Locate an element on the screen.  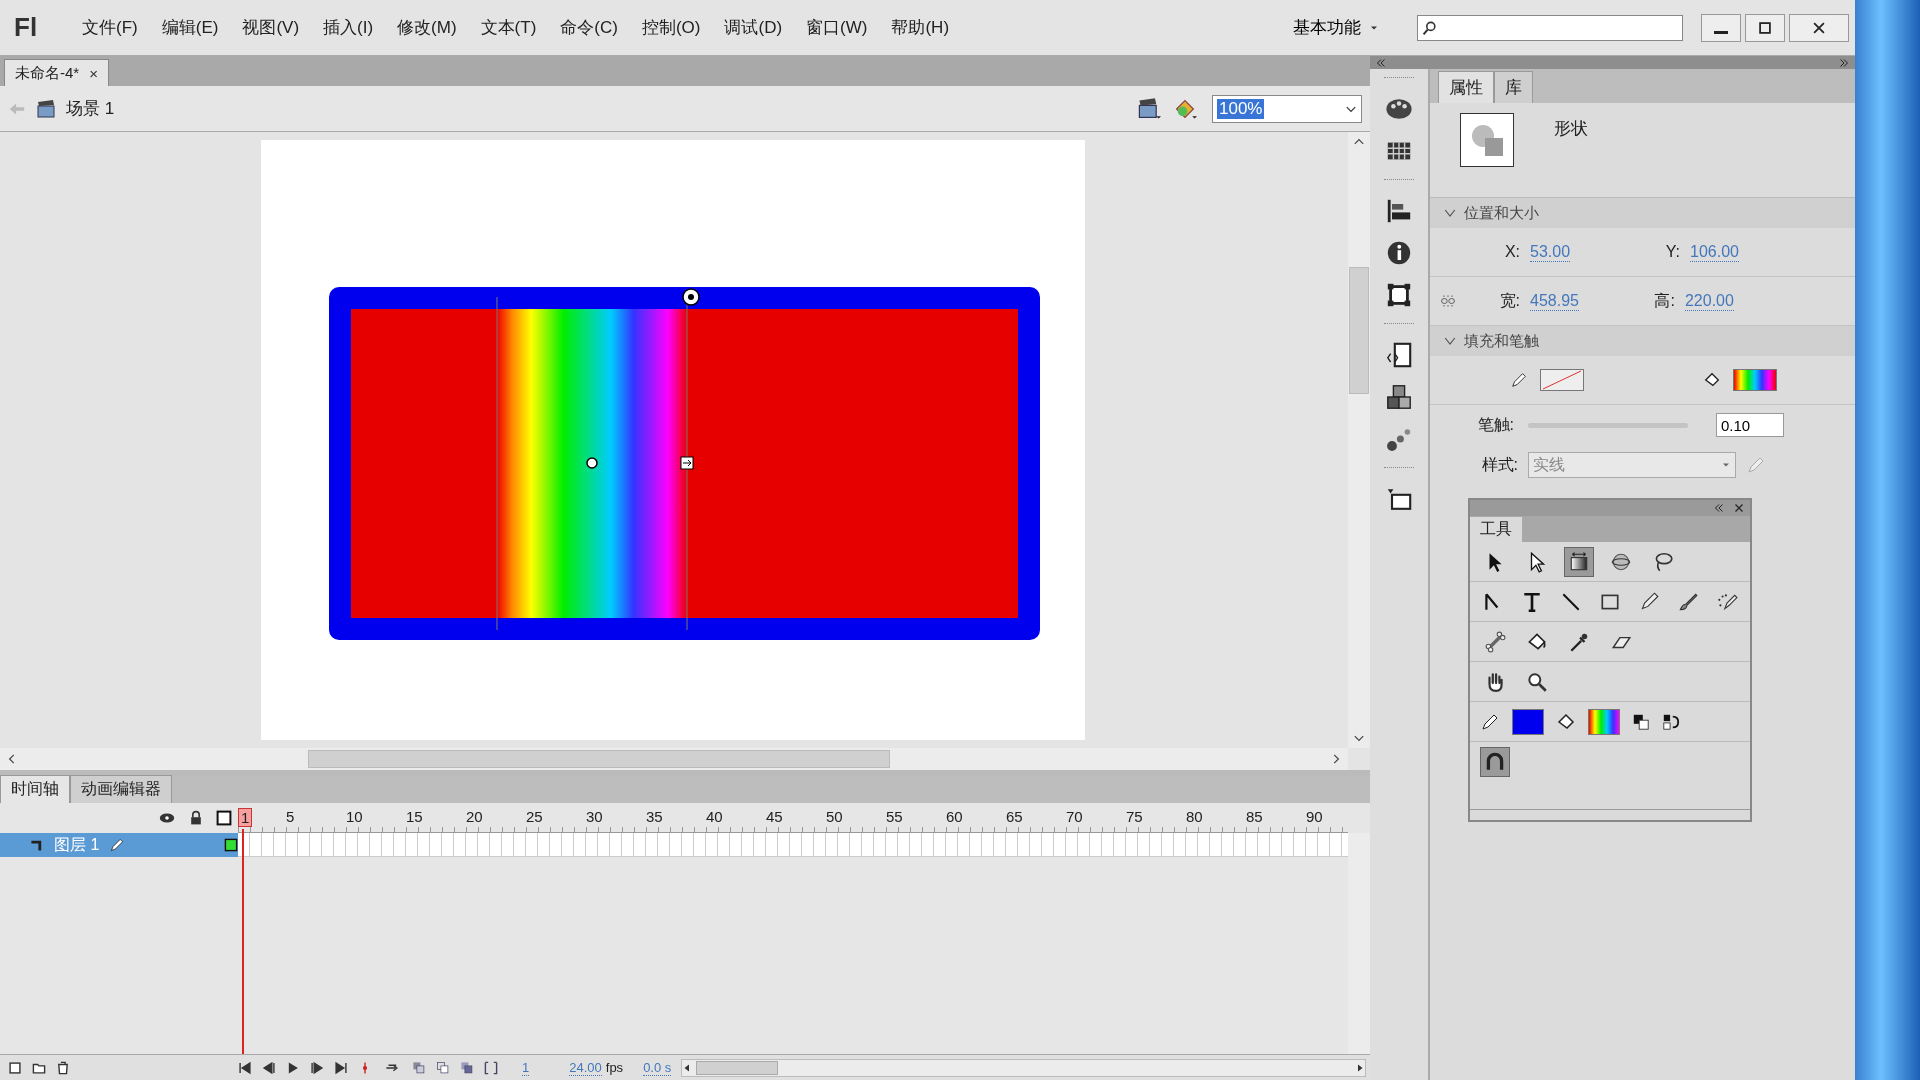
menu-item: 窗口(W) is located at coordinates (837, 27).